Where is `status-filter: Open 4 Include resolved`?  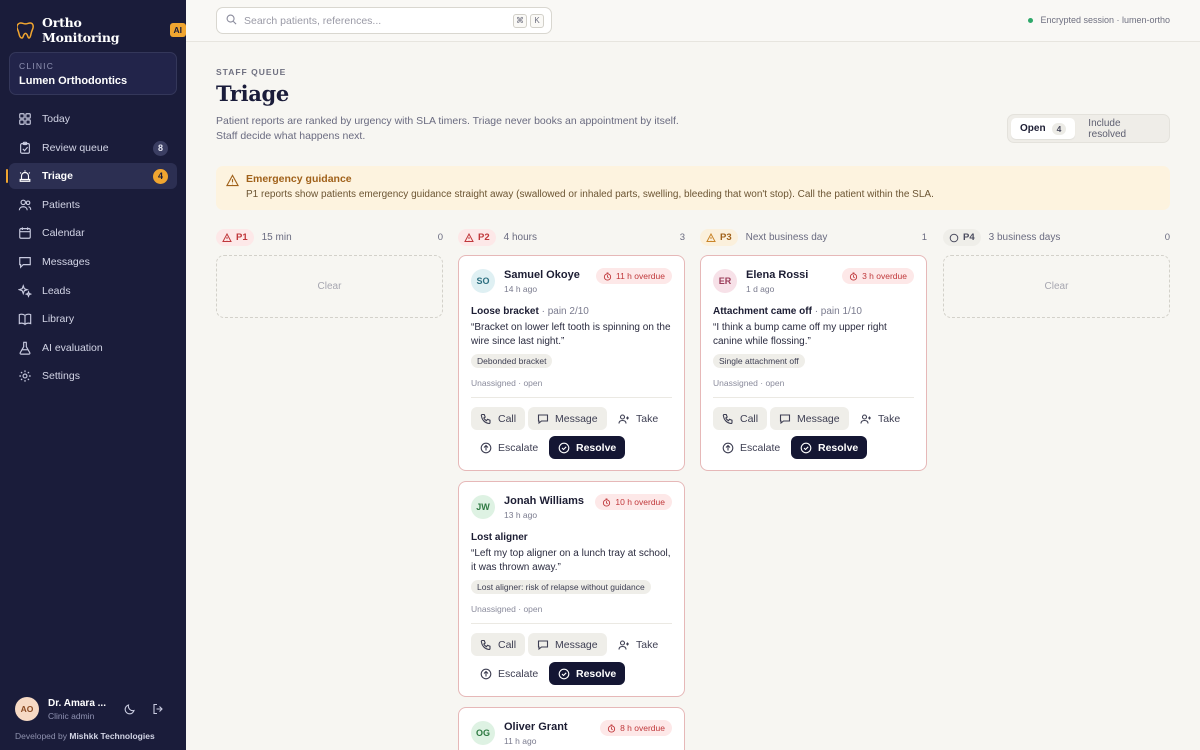 status-filter: Open 4 Include resolved is located at coordinates (1088, 128).